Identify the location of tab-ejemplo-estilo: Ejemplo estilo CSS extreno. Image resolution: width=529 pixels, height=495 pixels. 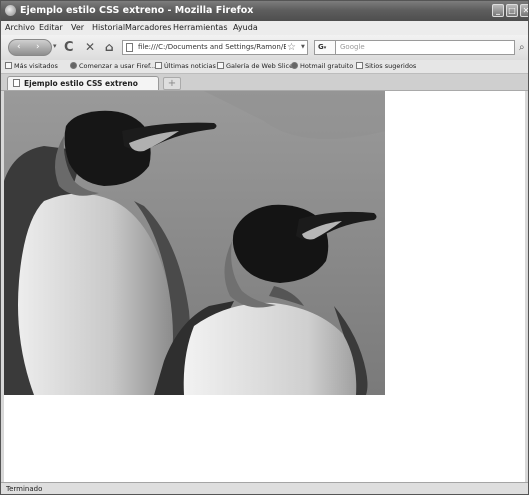
(83, 83).